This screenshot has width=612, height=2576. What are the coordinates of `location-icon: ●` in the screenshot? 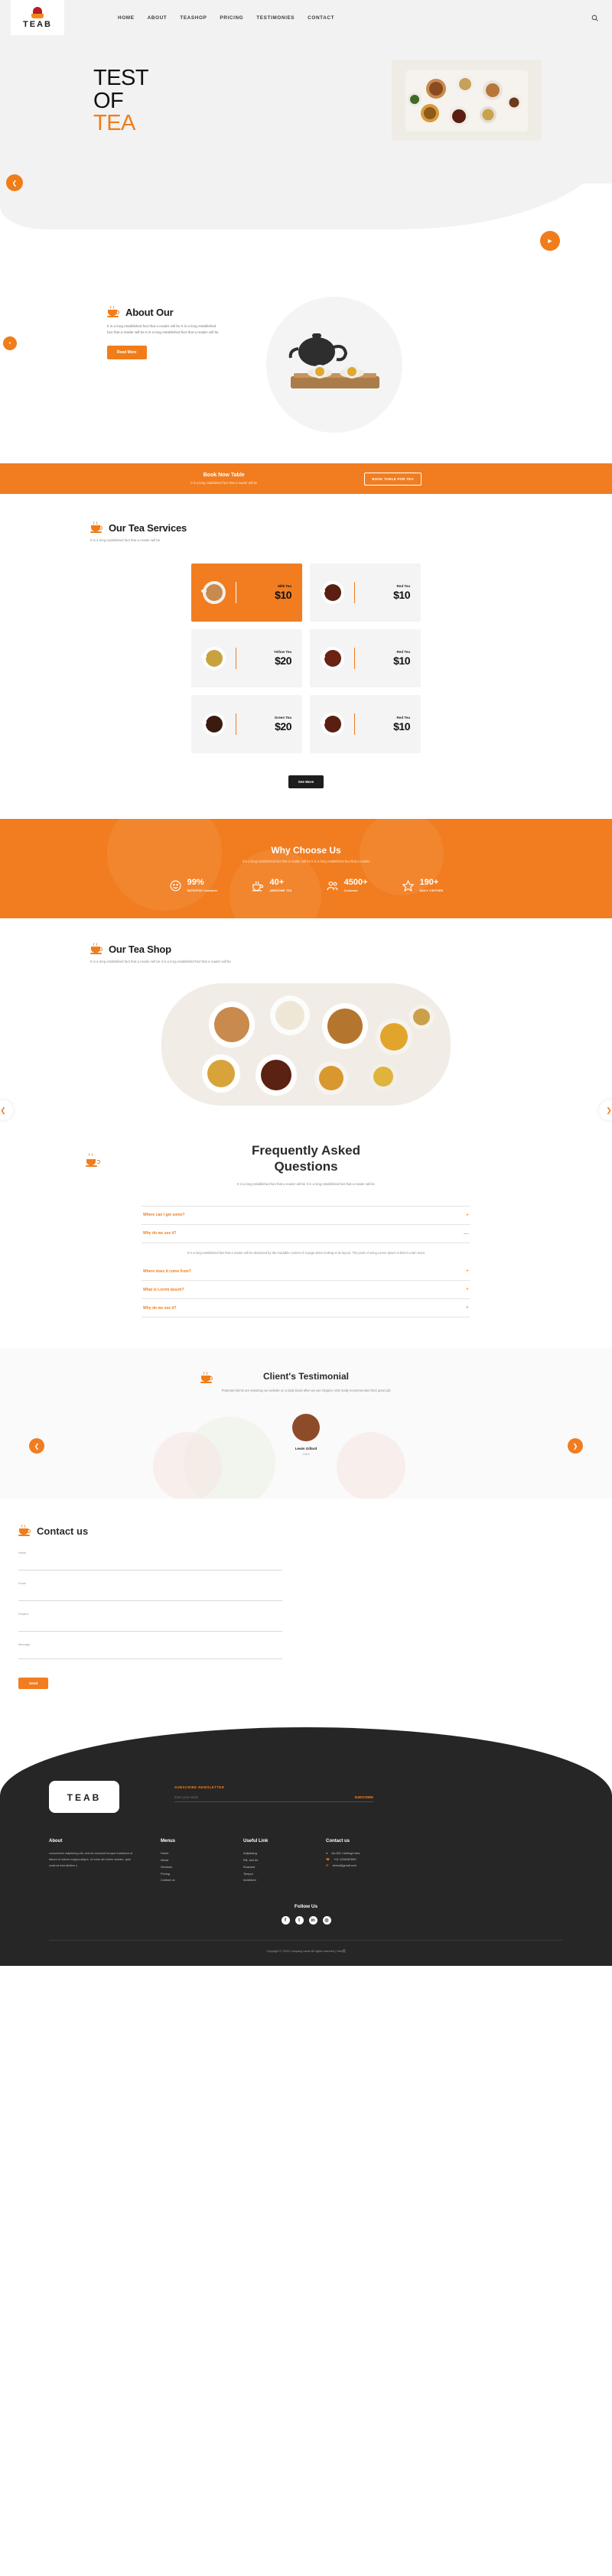 It's located at (327, 1854).